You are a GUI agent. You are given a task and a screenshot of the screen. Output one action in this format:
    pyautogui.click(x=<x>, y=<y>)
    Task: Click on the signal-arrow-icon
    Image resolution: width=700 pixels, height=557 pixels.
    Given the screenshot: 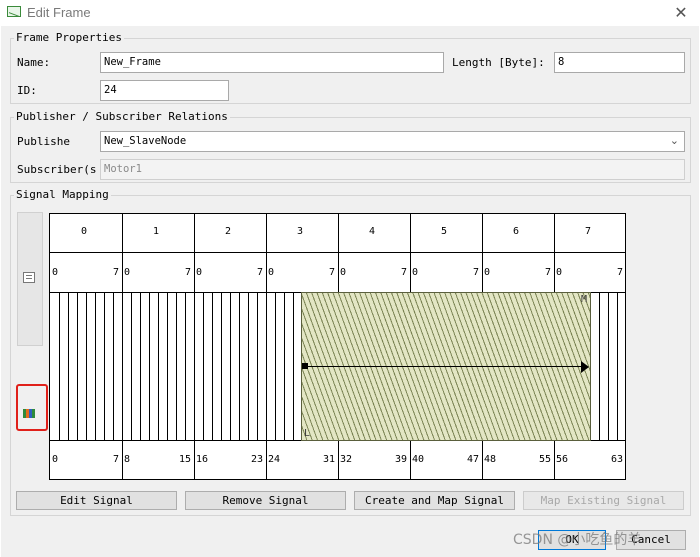 What is the action you would take?
    pyautogui.click(x=585, y=367)
    